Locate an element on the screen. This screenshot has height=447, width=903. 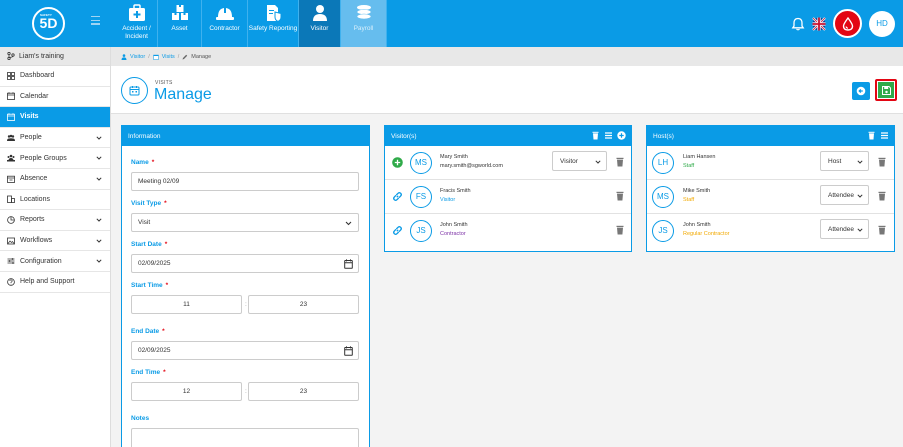
menu-toggle-icon is located at coordinates (95, 20).